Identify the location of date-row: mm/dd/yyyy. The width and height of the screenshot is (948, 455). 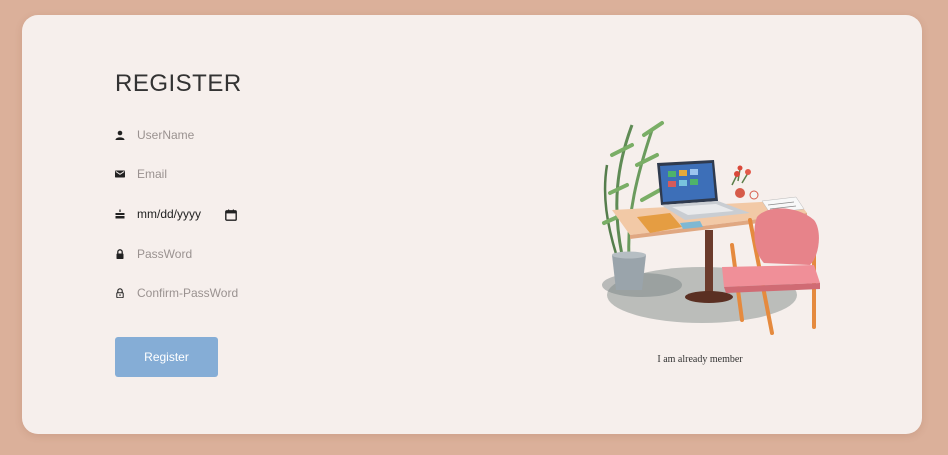
(176, 214).